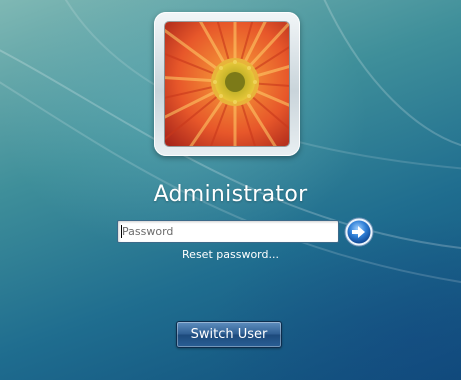  I want to click on submit-arrow-button, so click(359, 232).